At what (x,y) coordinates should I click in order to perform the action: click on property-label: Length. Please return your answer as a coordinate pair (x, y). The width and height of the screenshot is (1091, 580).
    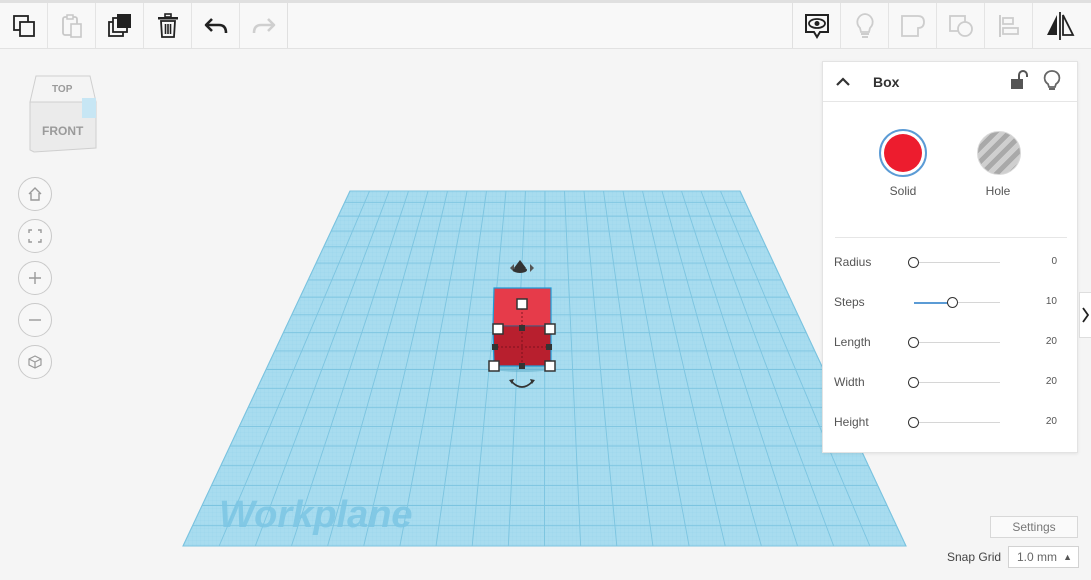
    Looking at the image, I should click on (852, 342).